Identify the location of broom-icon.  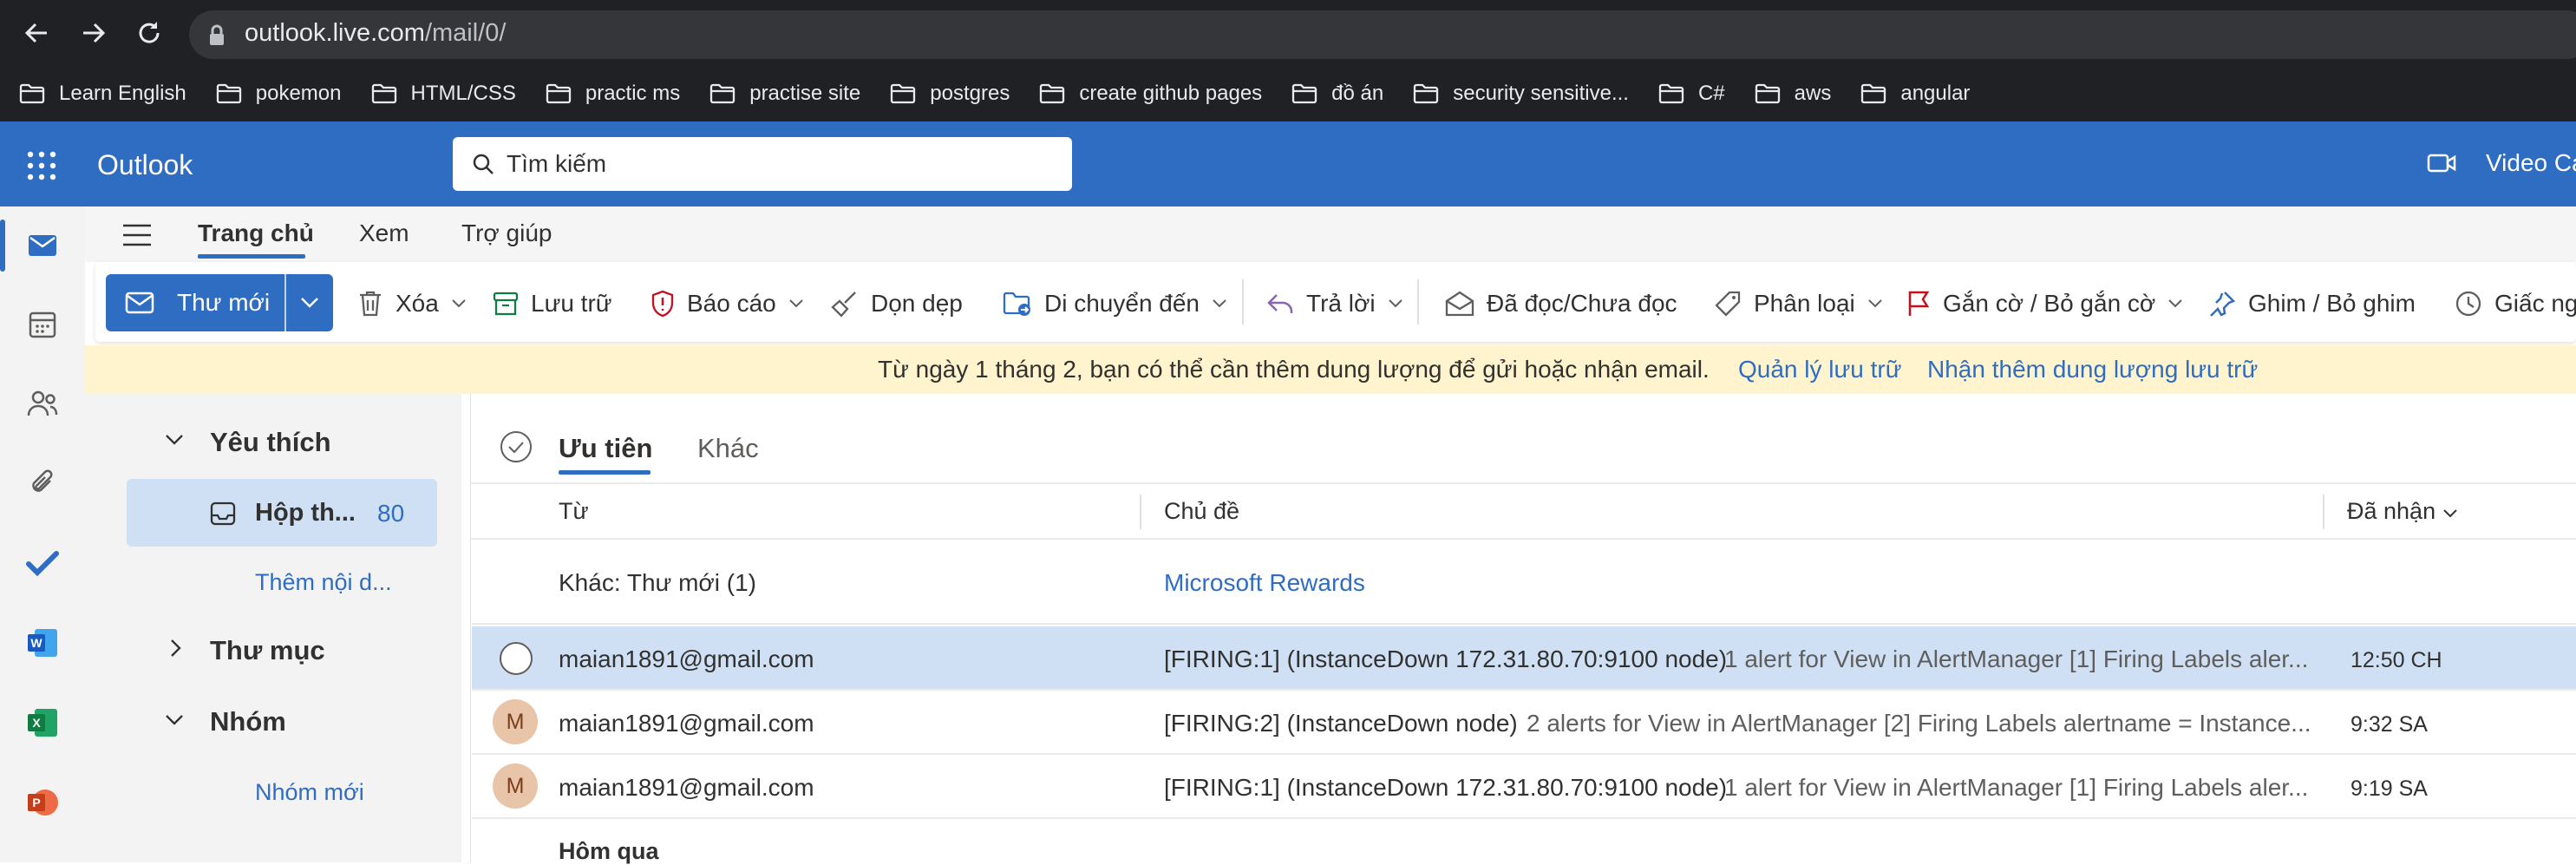
(843, 305).